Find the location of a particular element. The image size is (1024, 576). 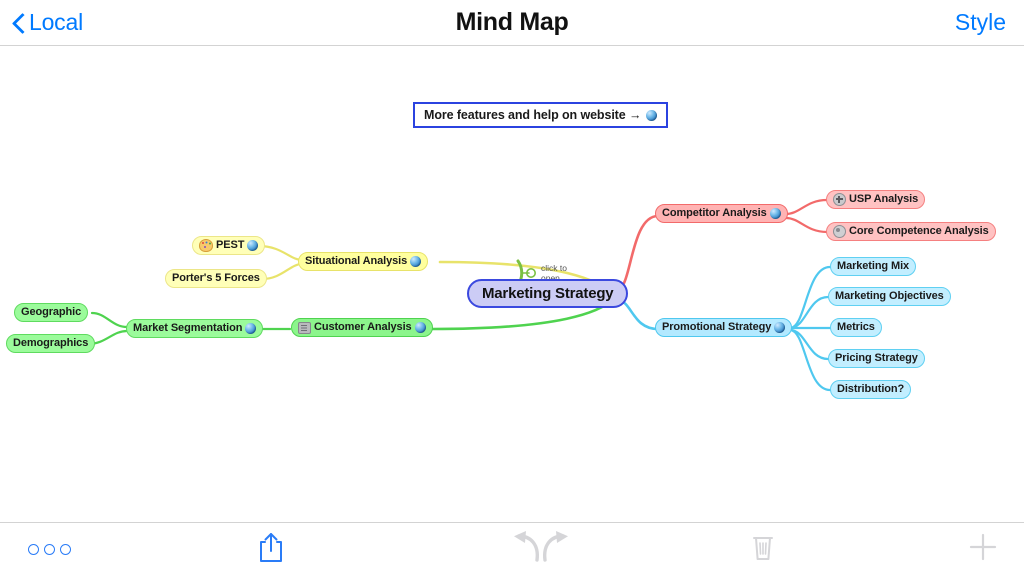

node-label: Marketing Mix is located at coordinates (873, 266).